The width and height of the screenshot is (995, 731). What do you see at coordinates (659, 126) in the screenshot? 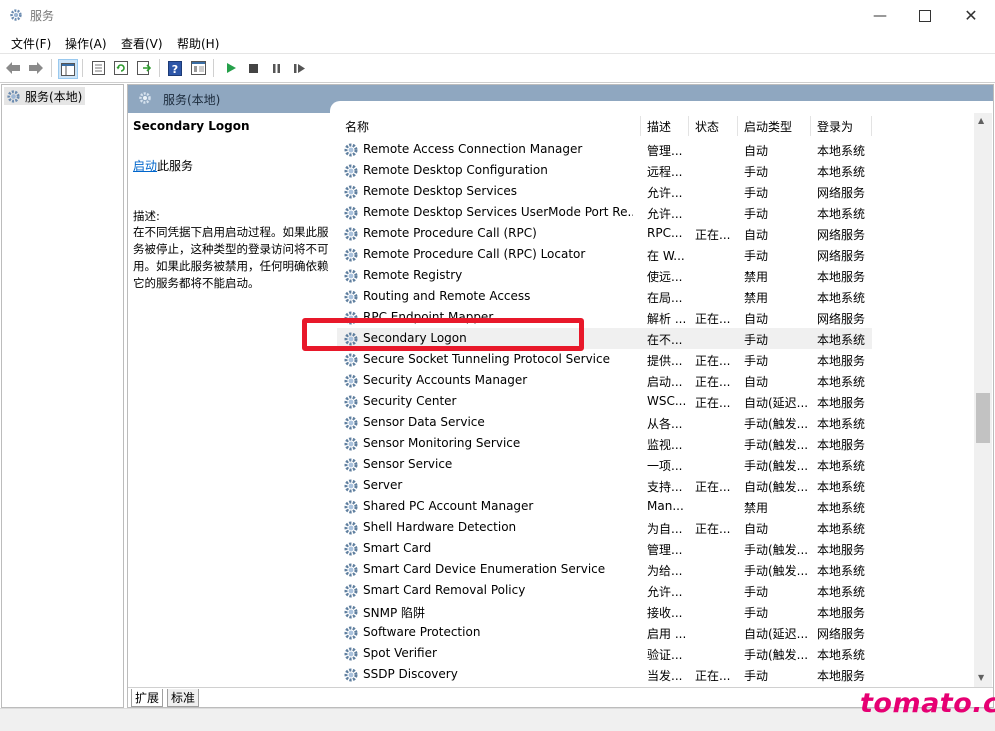
I see `column-header-description: 描述` at bounding box center [659, 126].